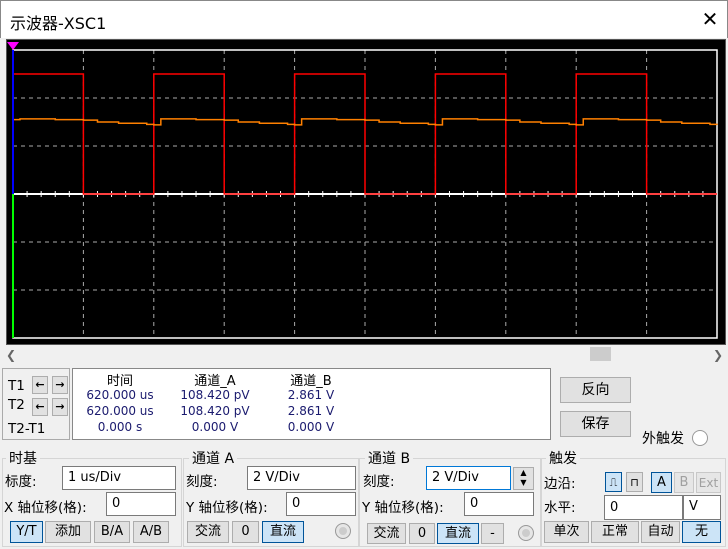  What do you see at coordinates (386, 533) in the screenshot?
I see `channel-b-ac-button: 交流` at bounding box center [386, 533].